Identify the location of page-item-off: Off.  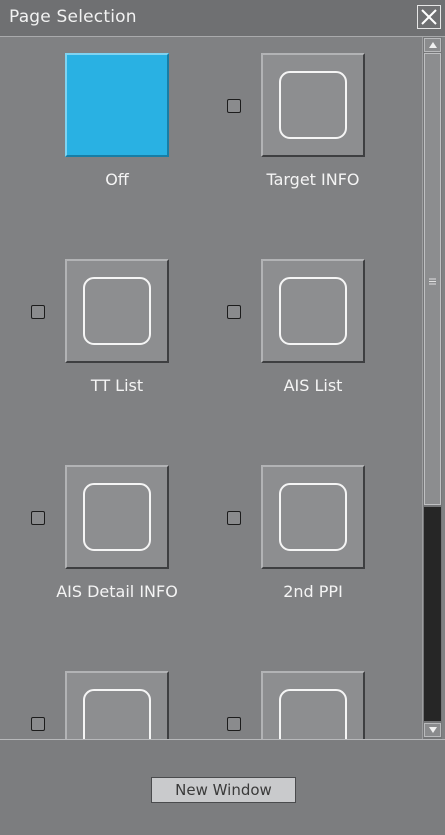
(98, 122).